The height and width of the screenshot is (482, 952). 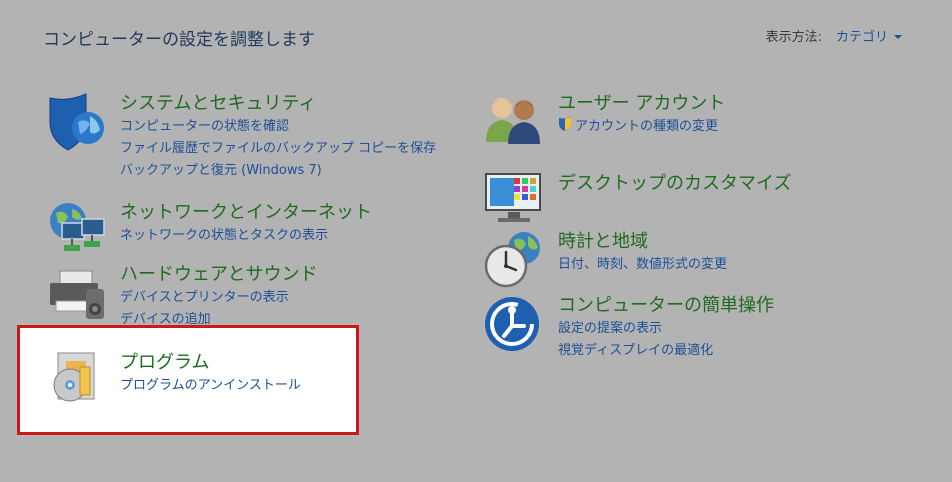 What do you see at coordinates (898, 36) in the screenshot?
I see `chevron-down-icon` at bounding box center [898, 36].